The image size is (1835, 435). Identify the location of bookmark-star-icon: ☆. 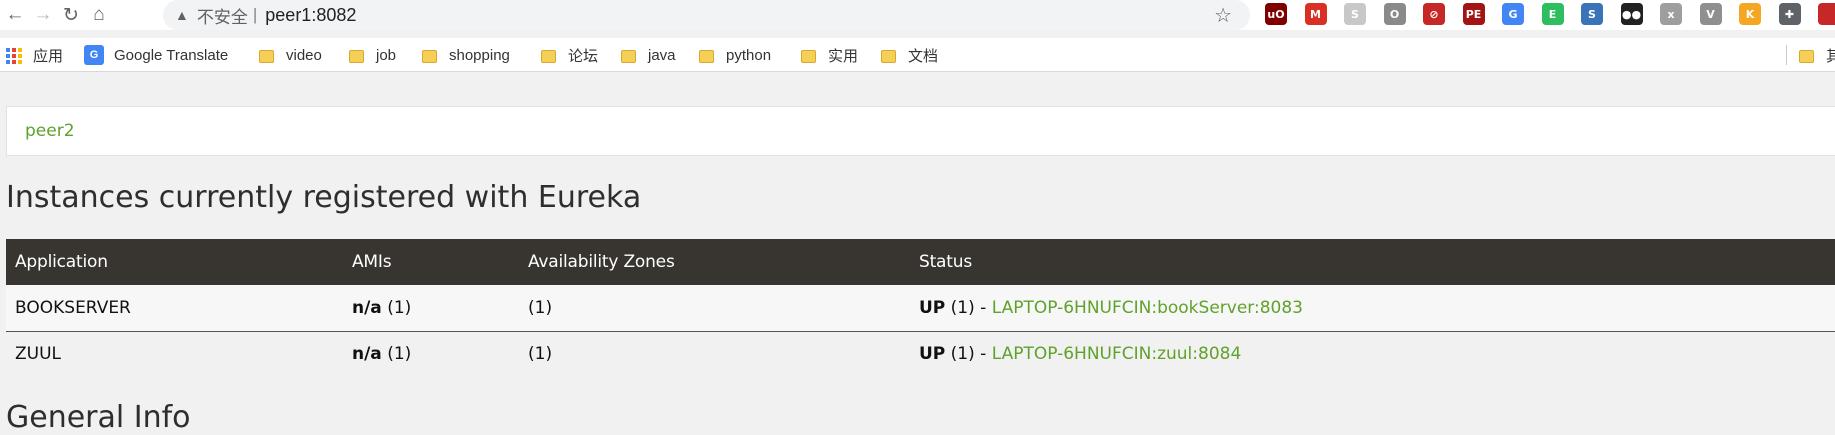
(1223, 15).